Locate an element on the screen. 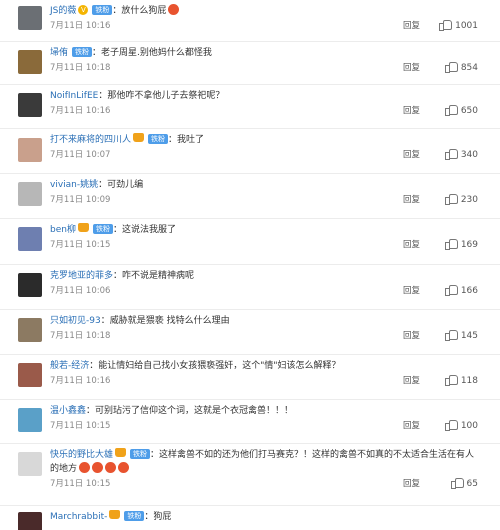  username: vivian-姚姚 is located at coordinates (74, 185).